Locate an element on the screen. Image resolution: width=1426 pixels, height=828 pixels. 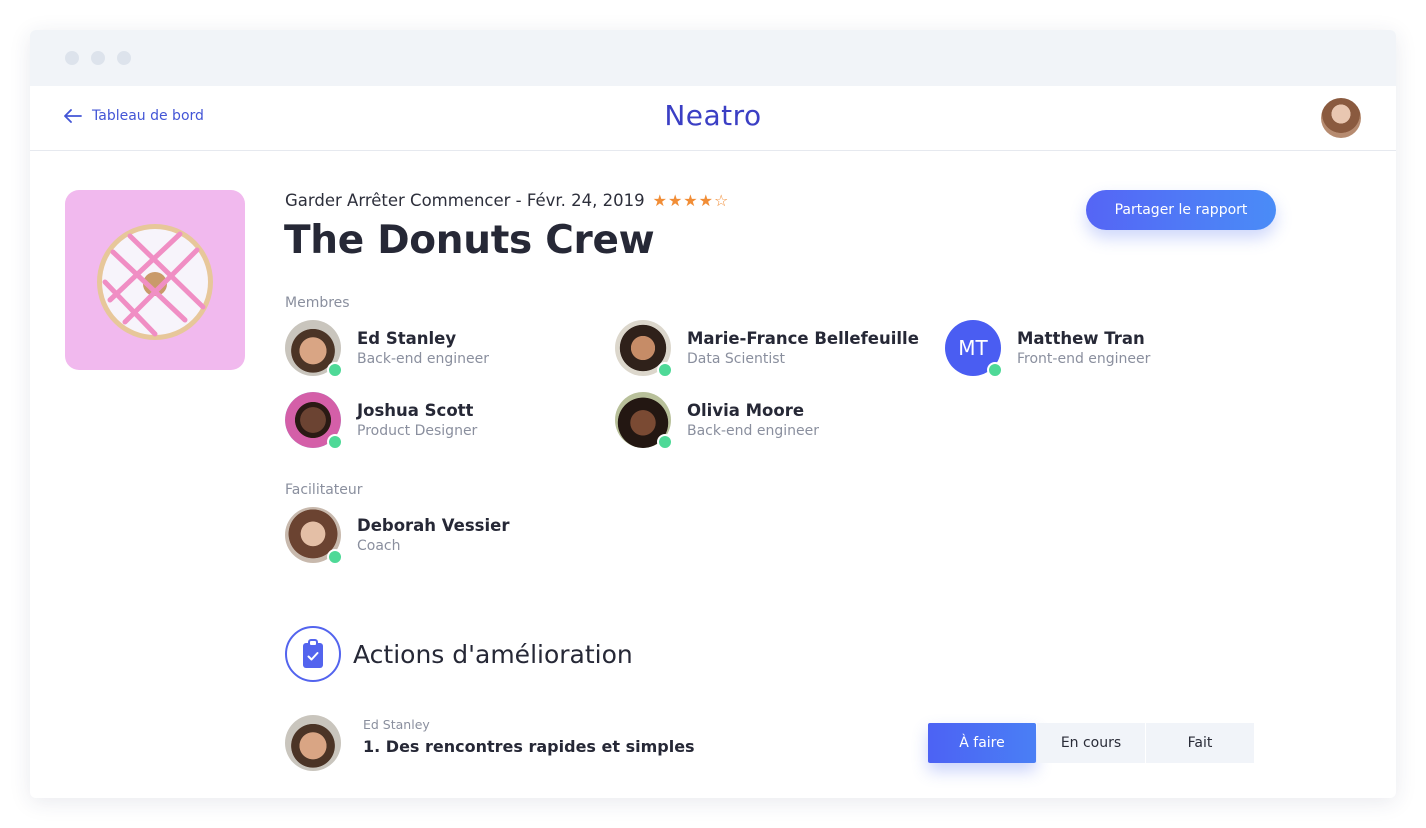
back-to-dashboard-link: Tableau de bord is located at coordinates (134, 116).